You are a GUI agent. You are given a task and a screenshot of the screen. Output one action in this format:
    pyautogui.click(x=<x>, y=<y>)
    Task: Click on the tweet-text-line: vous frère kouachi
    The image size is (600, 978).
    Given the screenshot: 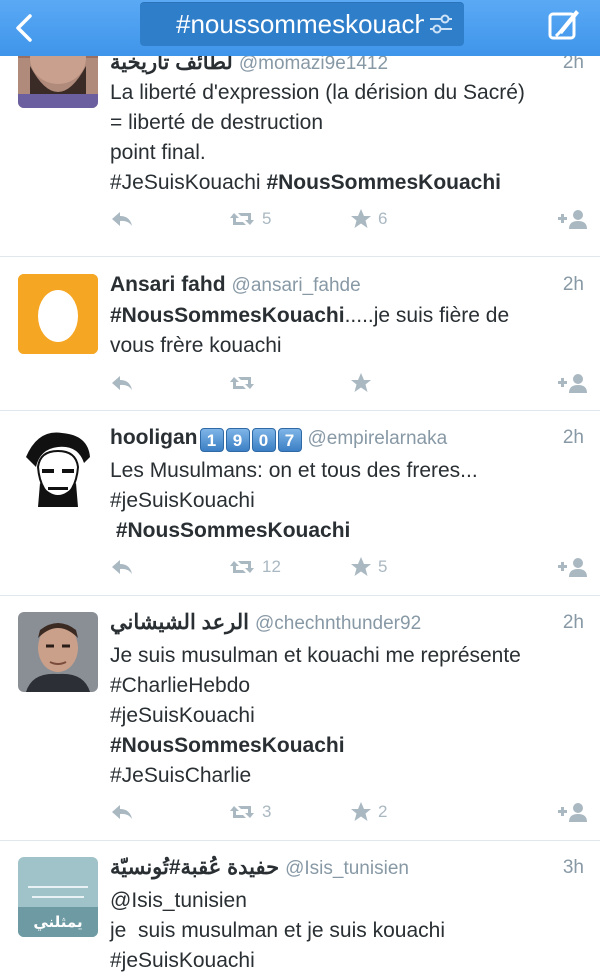 What is the action you would take?
    pyautogui.click(x=196, y=345)
    